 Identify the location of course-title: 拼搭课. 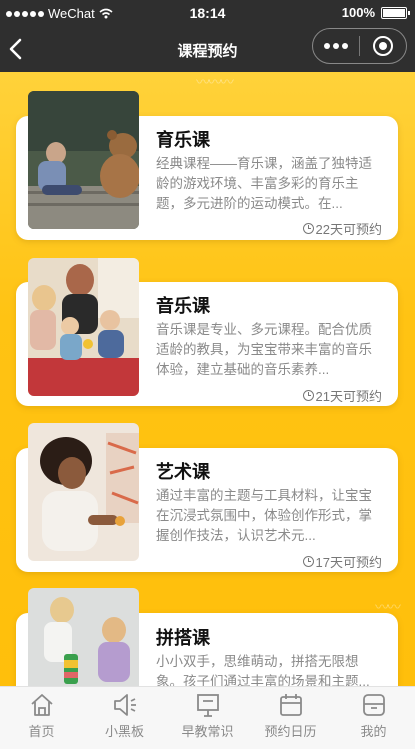
(183, 638).